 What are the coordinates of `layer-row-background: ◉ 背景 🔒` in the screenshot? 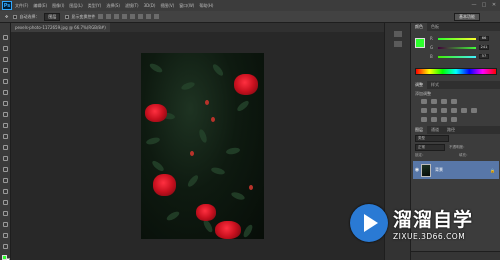 It's located at (456, 170).